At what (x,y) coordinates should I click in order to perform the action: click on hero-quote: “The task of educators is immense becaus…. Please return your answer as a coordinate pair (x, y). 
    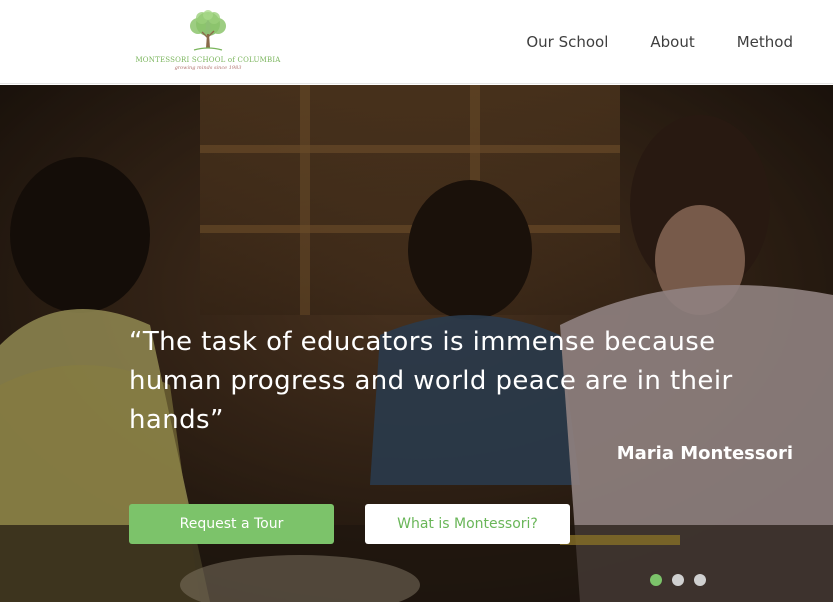
    Looking at the image, I should click on (431, 381).